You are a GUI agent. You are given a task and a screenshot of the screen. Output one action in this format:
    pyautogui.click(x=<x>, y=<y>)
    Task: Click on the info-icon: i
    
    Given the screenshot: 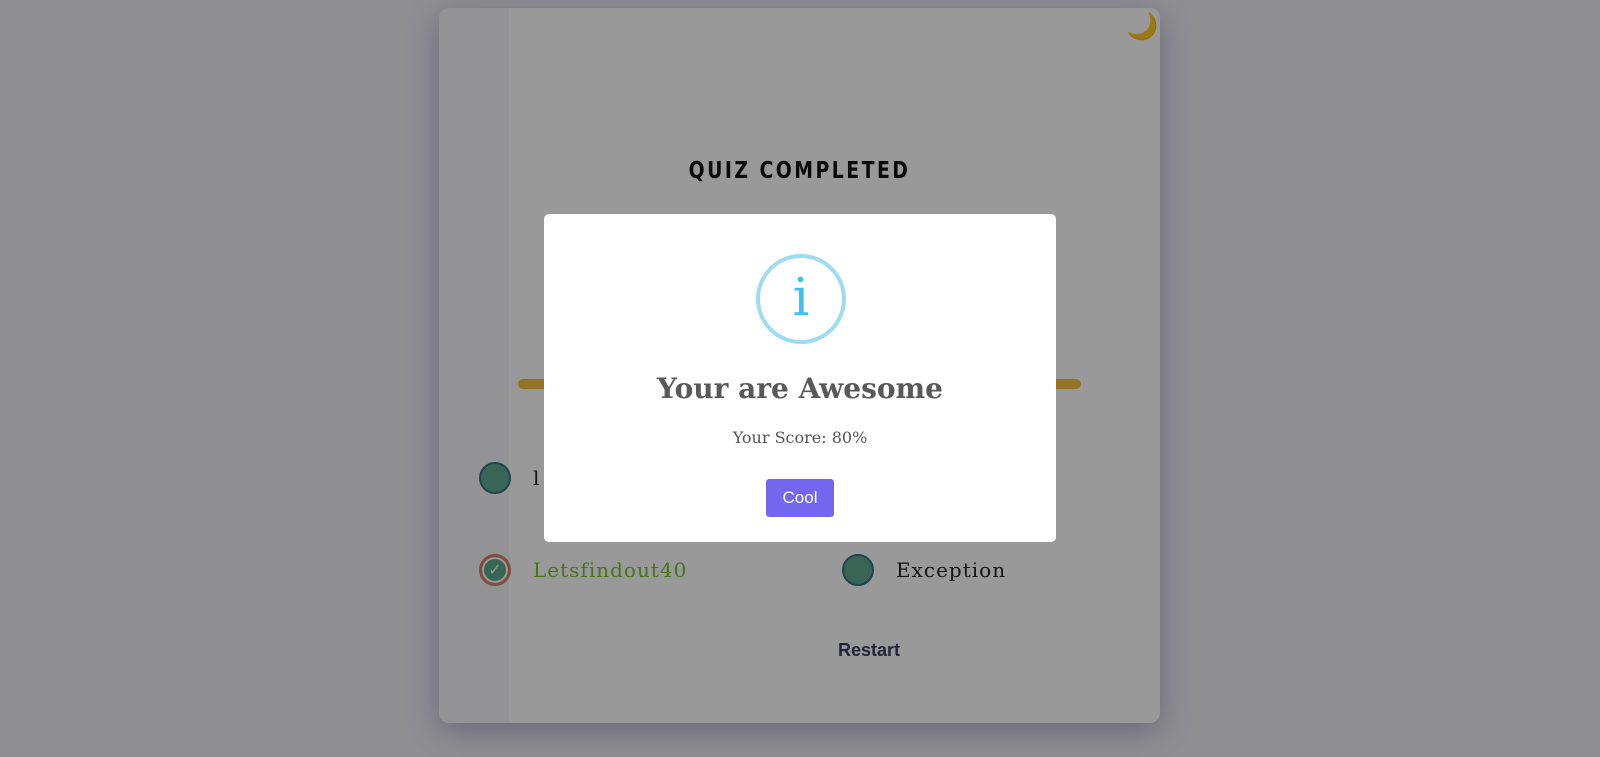 What is the action you would take?
    pyautogui.click(x=801, y=299)
    